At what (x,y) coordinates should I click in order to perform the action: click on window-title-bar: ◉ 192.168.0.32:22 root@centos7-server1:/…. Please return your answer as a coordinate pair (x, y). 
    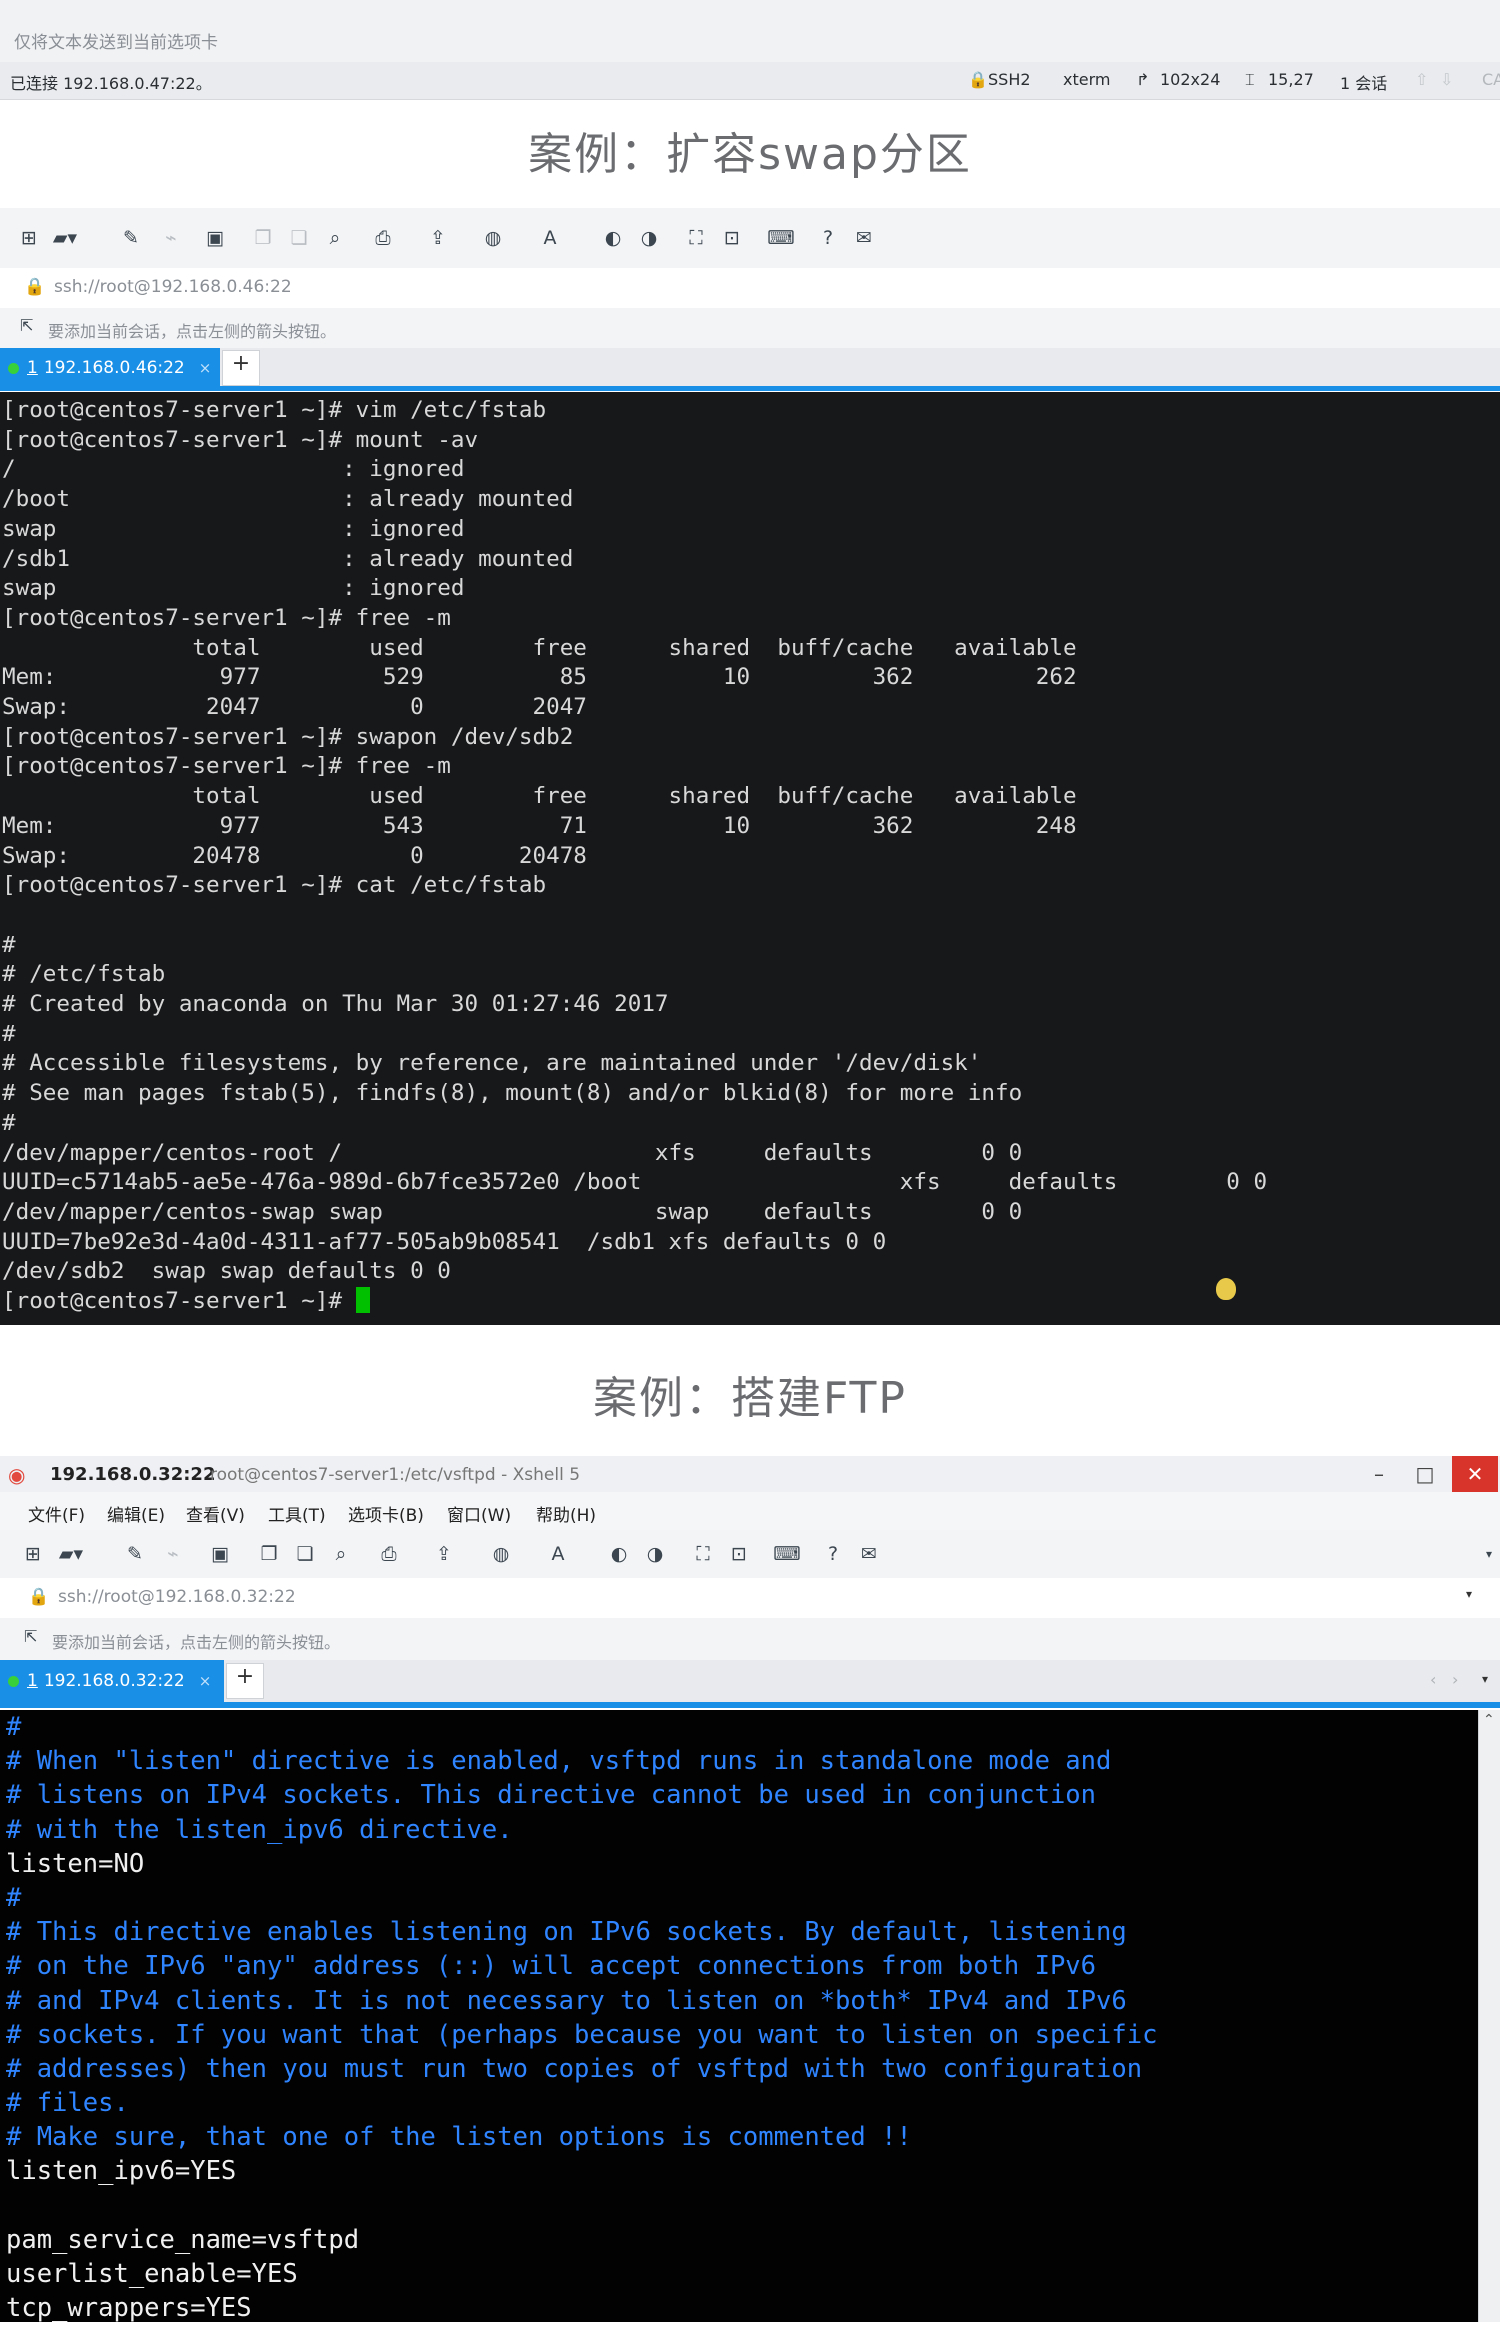
    Looking at the image, I should click on (750, 1474).